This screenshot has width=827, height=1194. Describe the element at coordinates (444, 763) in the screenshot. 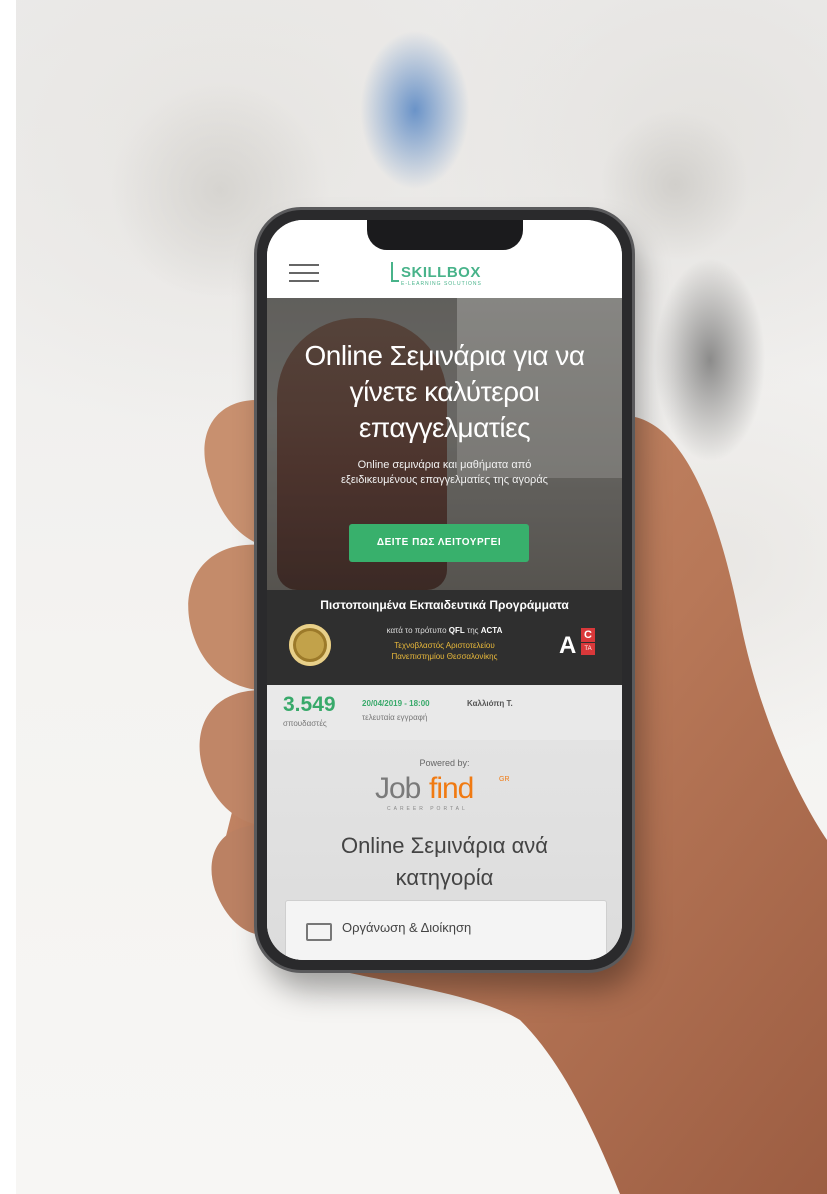

I see `powered-by-label: Powered by:` at that location.